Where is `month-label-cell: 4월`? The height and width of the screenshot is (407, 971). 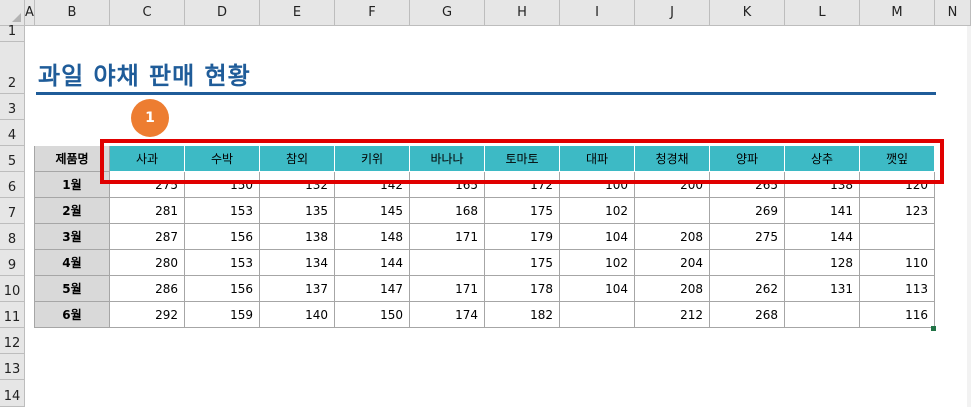 month-label-cell: 4월 is located at coordinates (72, 263).